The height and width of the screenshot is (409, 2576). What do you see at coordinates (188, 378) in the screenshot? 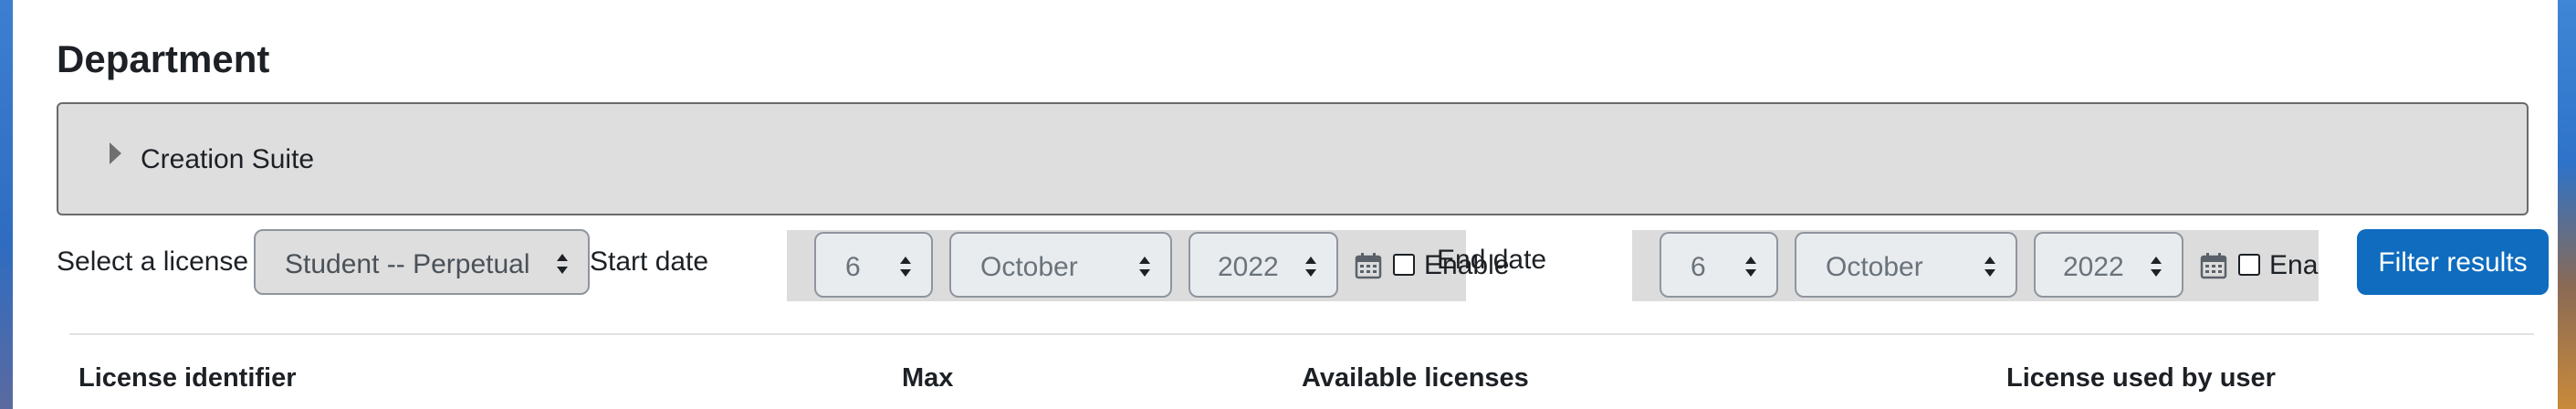
I see `column-header-license-identifier: License identifier` at bounding box center [188, 378].